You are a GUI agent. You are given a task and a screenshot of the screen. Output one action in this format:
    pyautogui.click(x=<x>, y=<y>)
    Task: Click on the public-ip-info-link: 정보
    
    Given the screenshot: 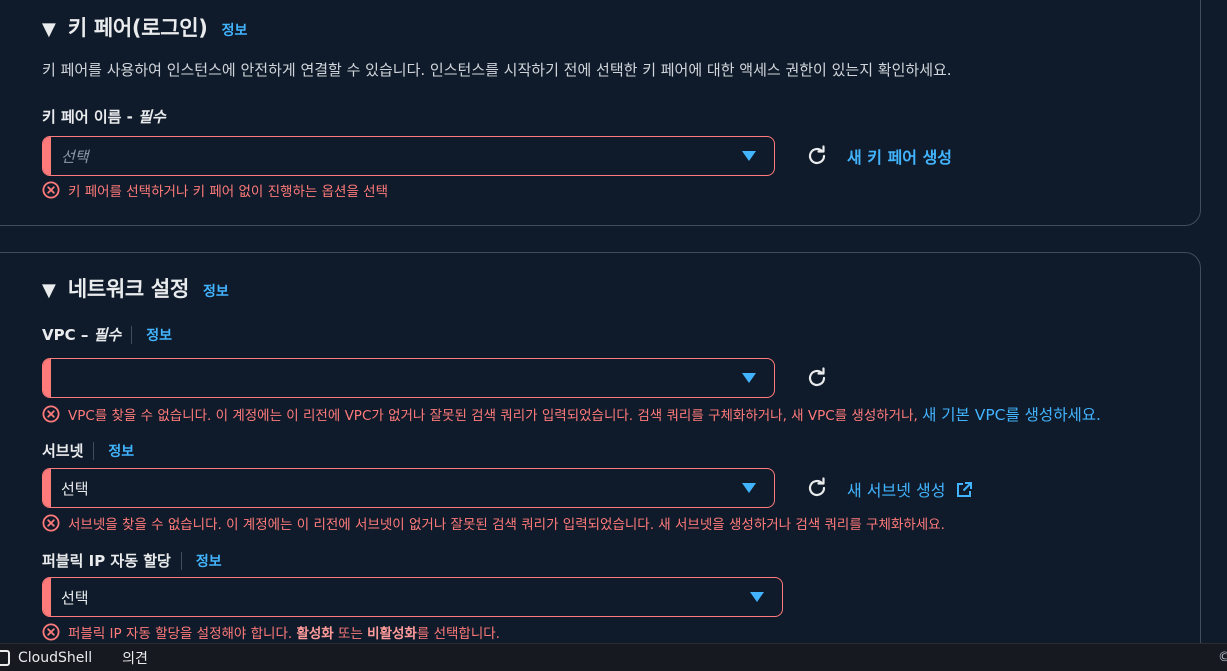 What is the action you would take?
    pyautogui.click(x=209, y=561)
    